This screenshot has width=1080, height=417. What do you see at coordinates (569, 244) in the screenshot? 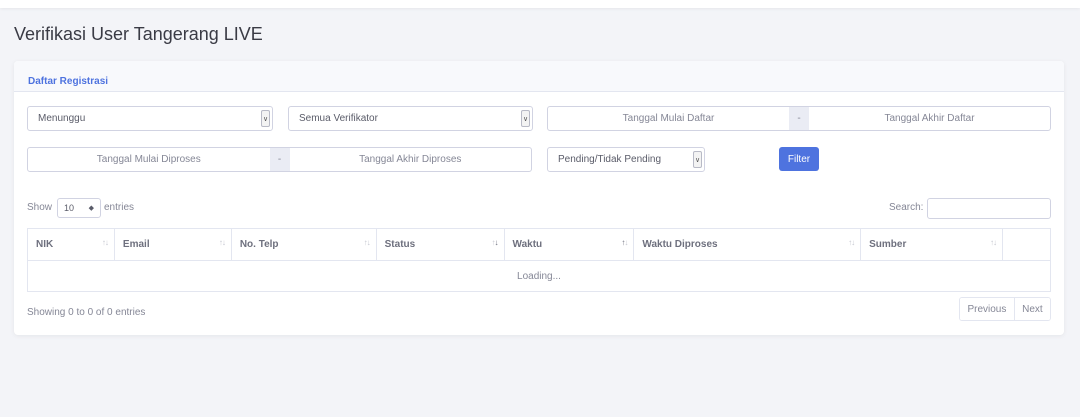
I see `column-header-waktu: Waktu ↑↓` at bounding box center [569, 244].